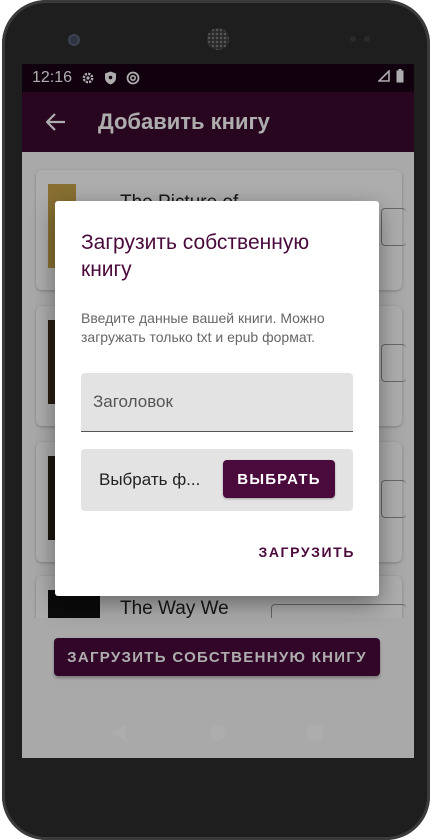 This screenshot has width=432, height=840. I want to click on front-camera, so click(74, 40).